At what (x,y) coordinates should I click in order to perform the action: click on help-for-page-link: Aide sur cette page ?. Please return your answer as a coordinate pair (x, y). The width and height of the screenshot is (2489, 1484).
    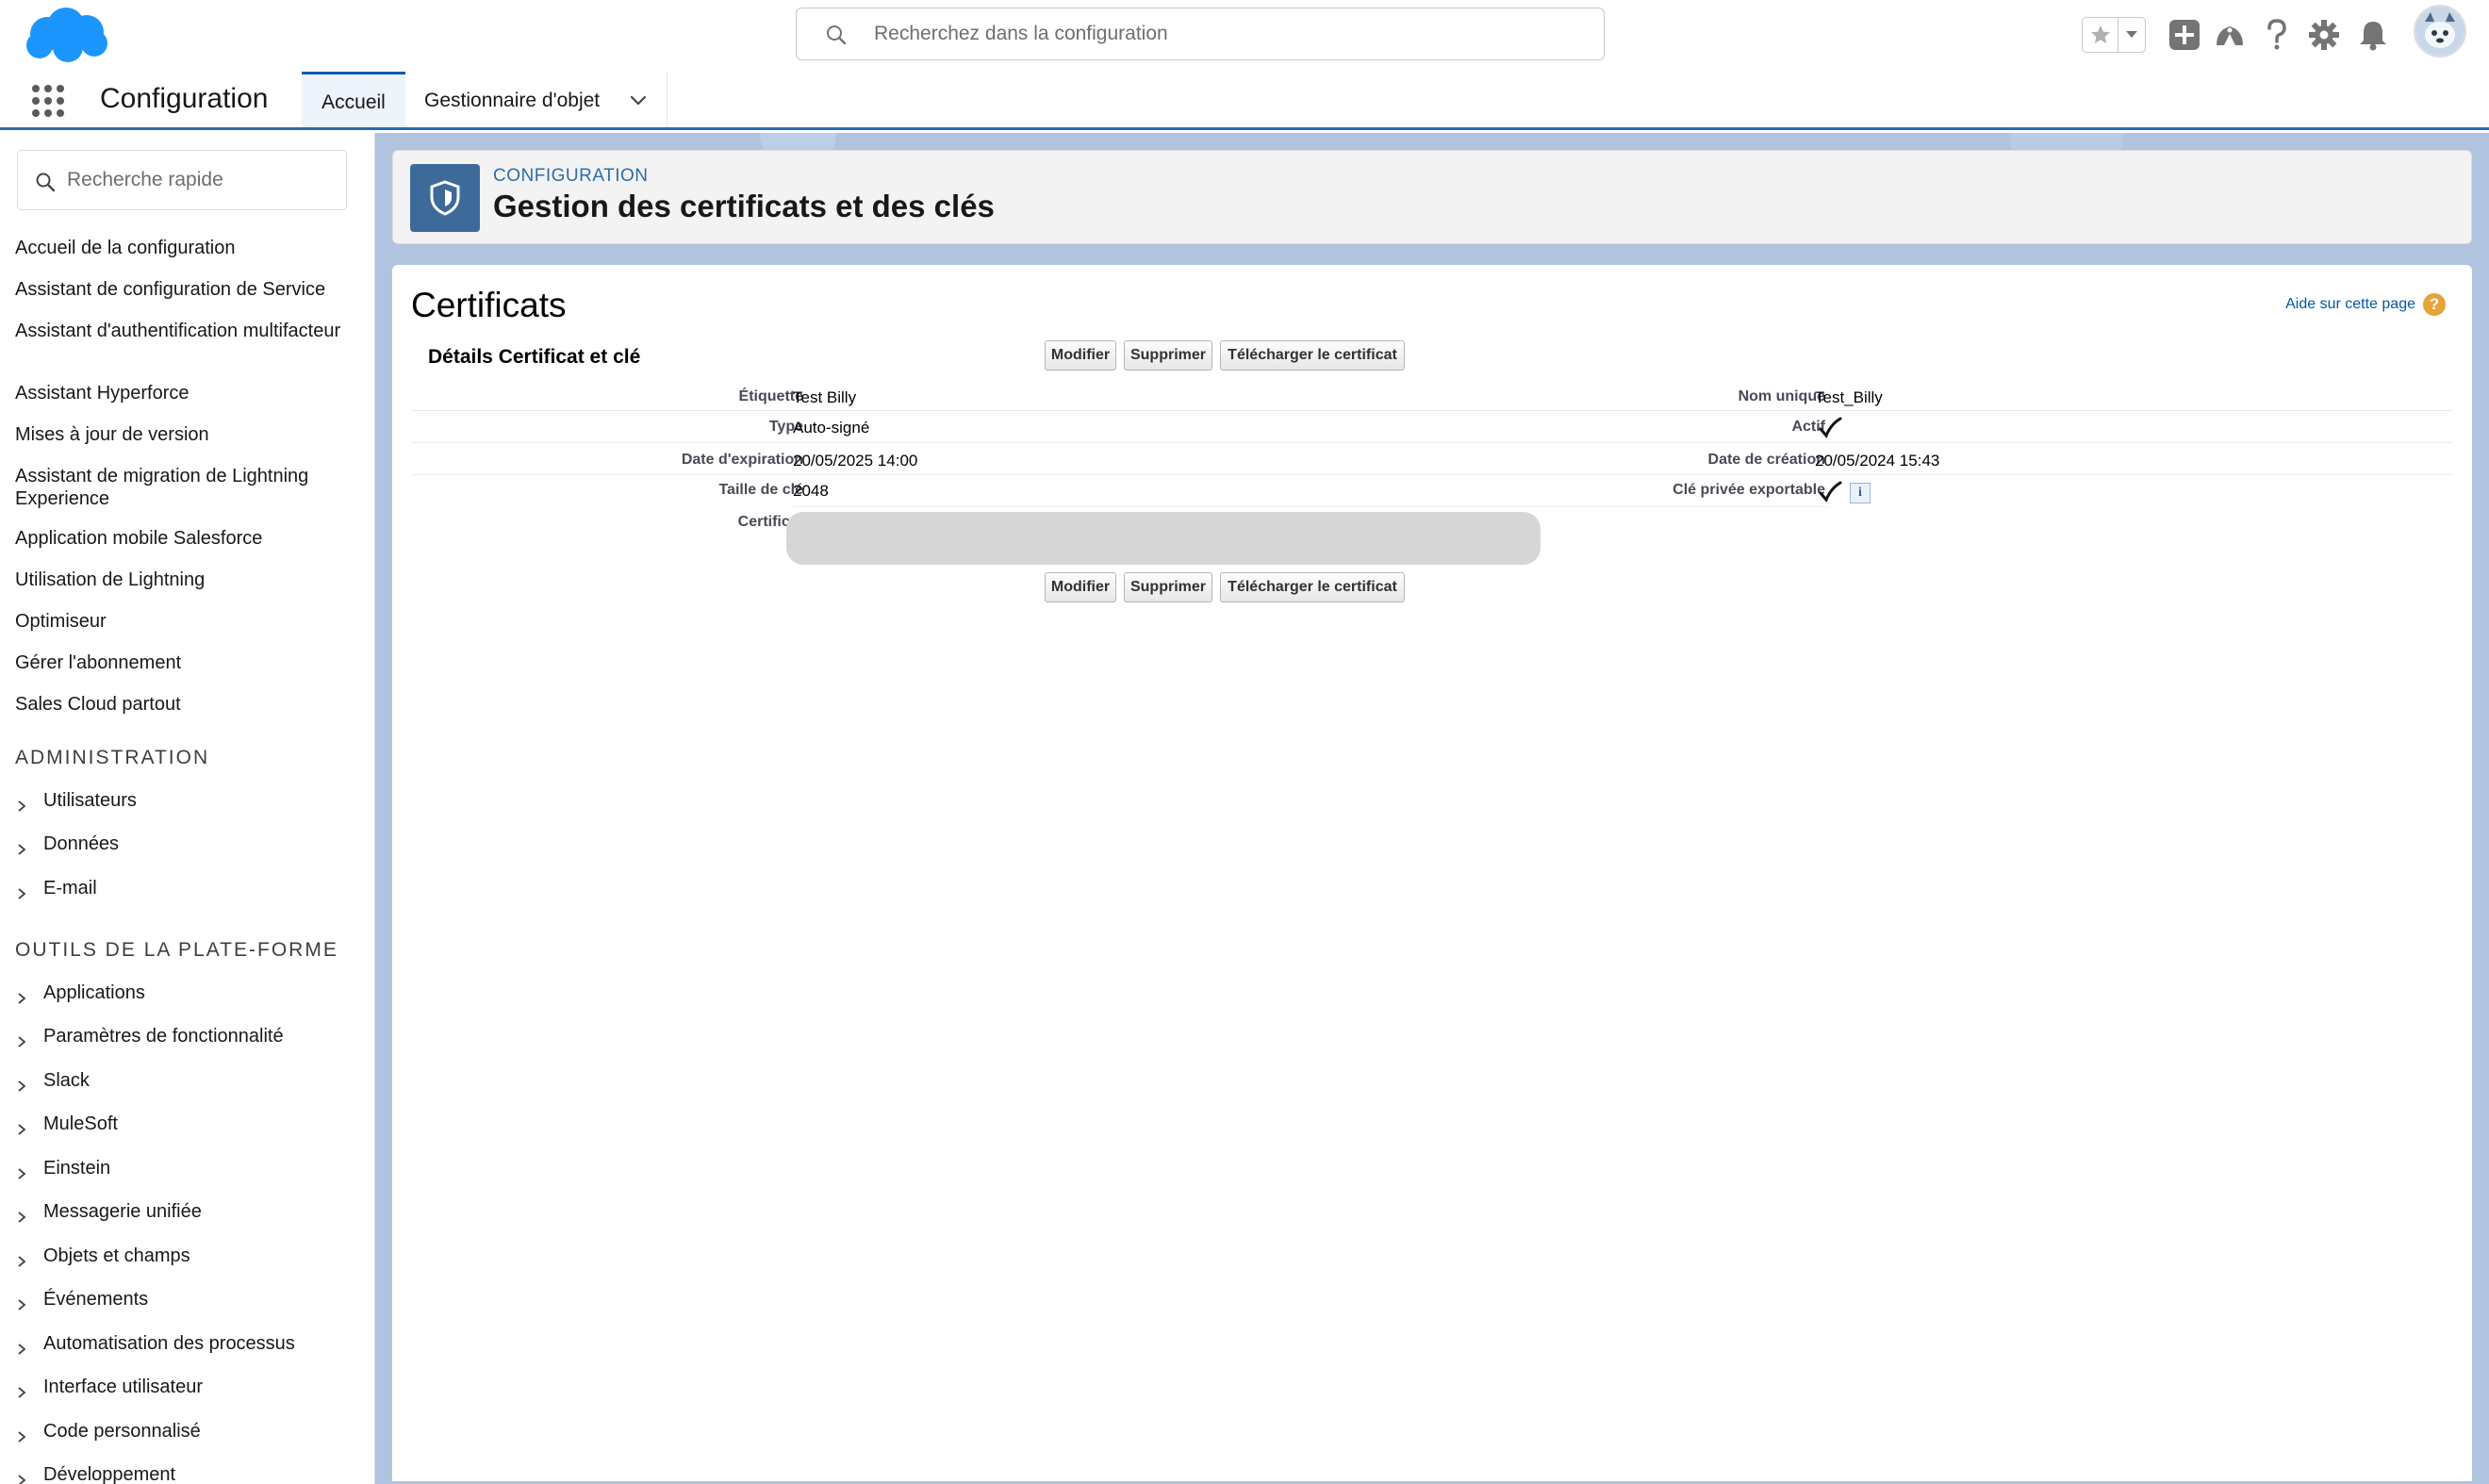
    Looking at the image, I should click on (2365, 304).